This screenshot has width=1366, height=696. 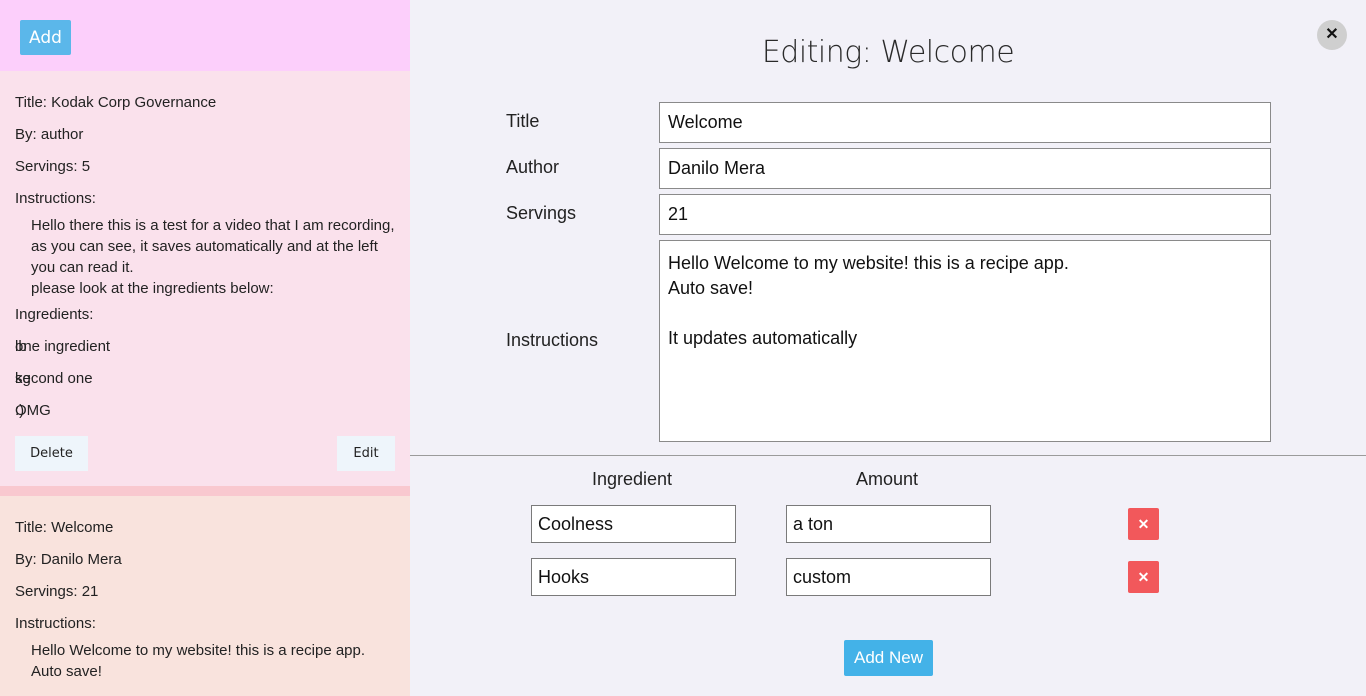 What do you see at coordinates (63, 346) in the screenshot?
I see `ingredient-name: one ingredient` at bounding box center [63, 346].